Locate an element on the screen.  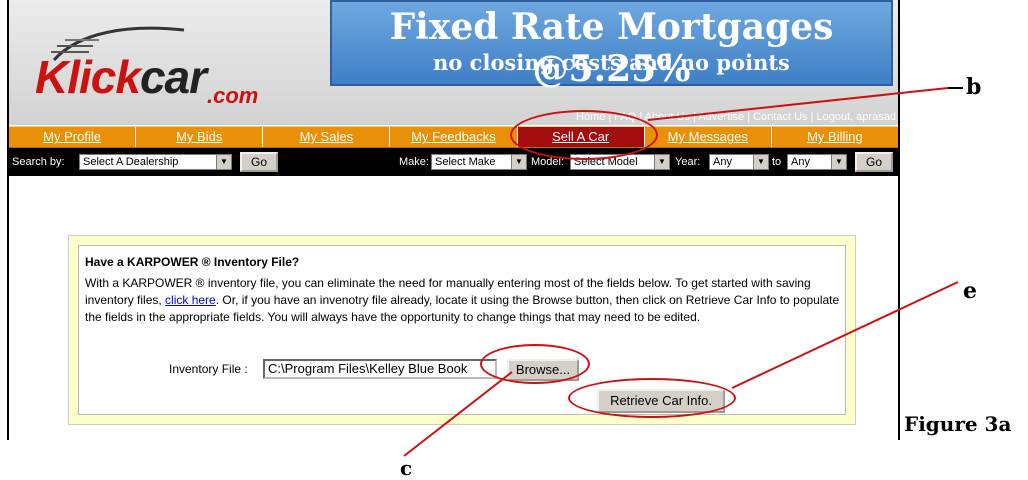
callout-label-e: e is located at coordinates (970, 291).